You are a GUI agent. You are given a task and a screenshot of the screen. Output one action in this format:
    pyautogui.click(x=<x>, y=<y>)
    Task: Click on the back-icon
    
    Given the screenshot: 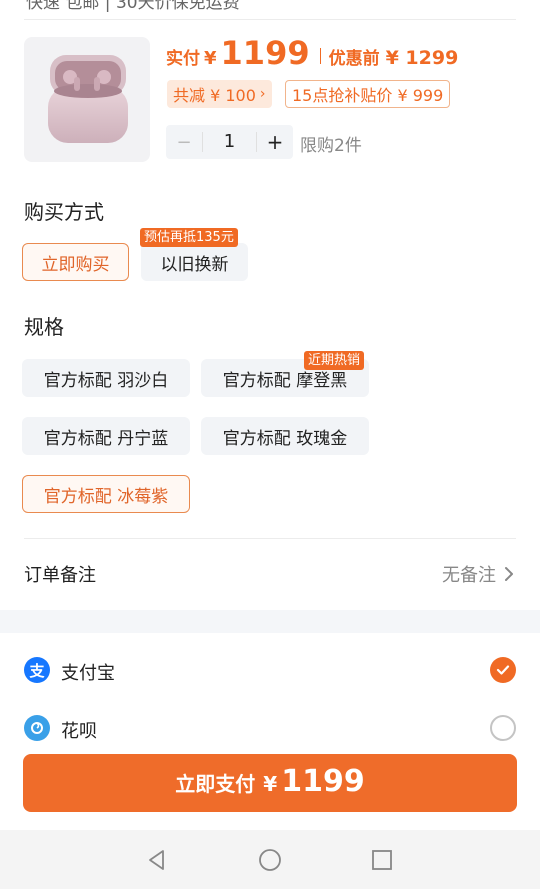 What is the action you would take?
    pyautogui.click(x=157, y=860)
    